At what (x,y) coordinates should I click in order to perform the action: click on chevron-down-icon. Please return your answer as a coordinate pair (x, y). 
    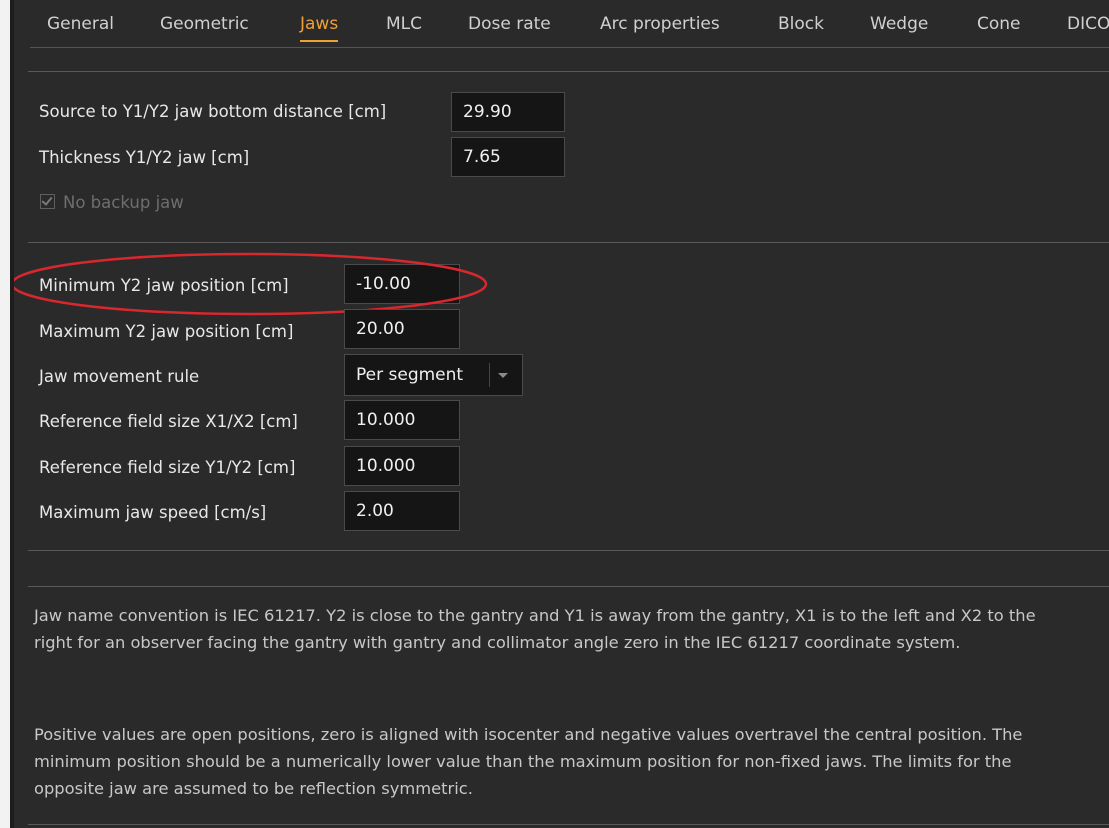
    Looking at the image, I should click on (503, 375).